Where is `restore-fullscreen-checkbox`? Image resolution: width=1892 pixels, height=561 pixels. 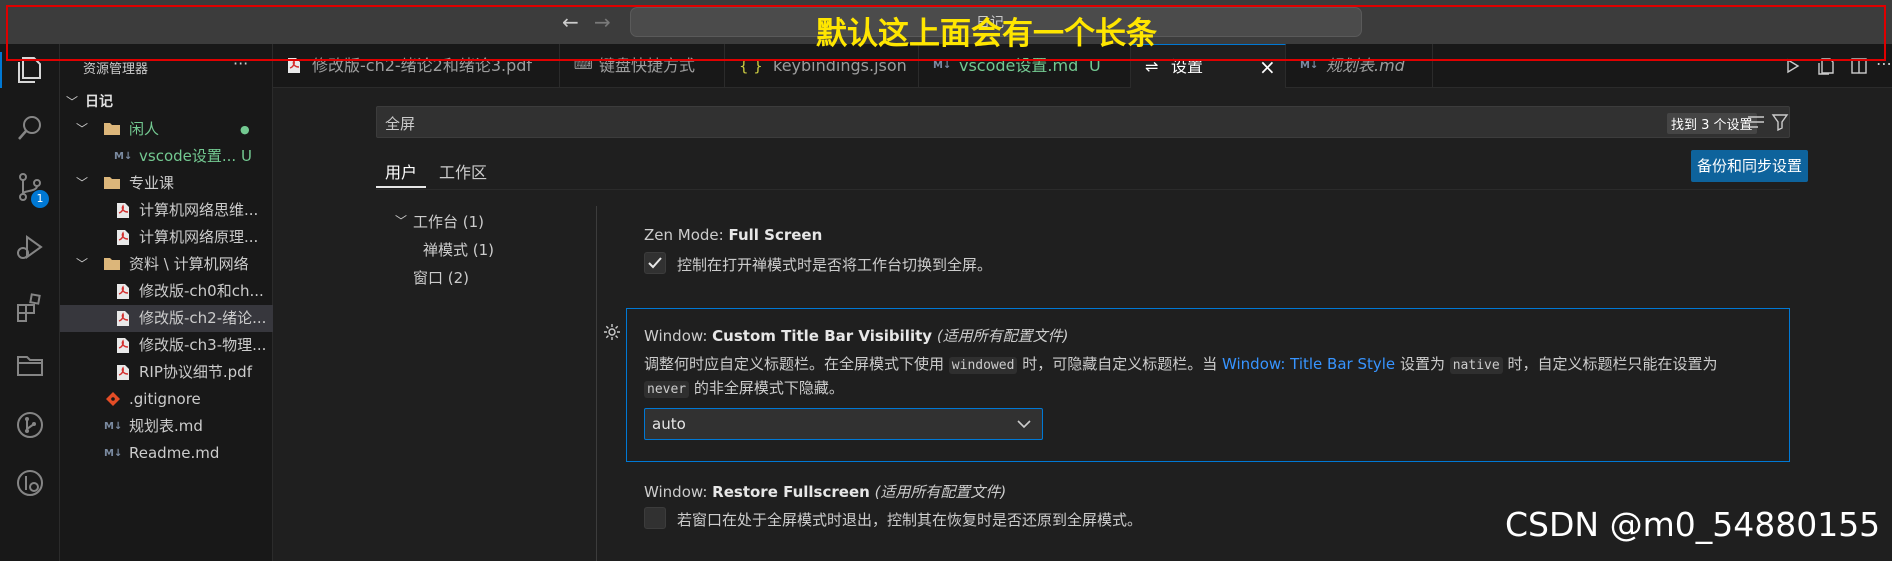
restore-fullscreen-checkbox is located at coordinates (655, 518).